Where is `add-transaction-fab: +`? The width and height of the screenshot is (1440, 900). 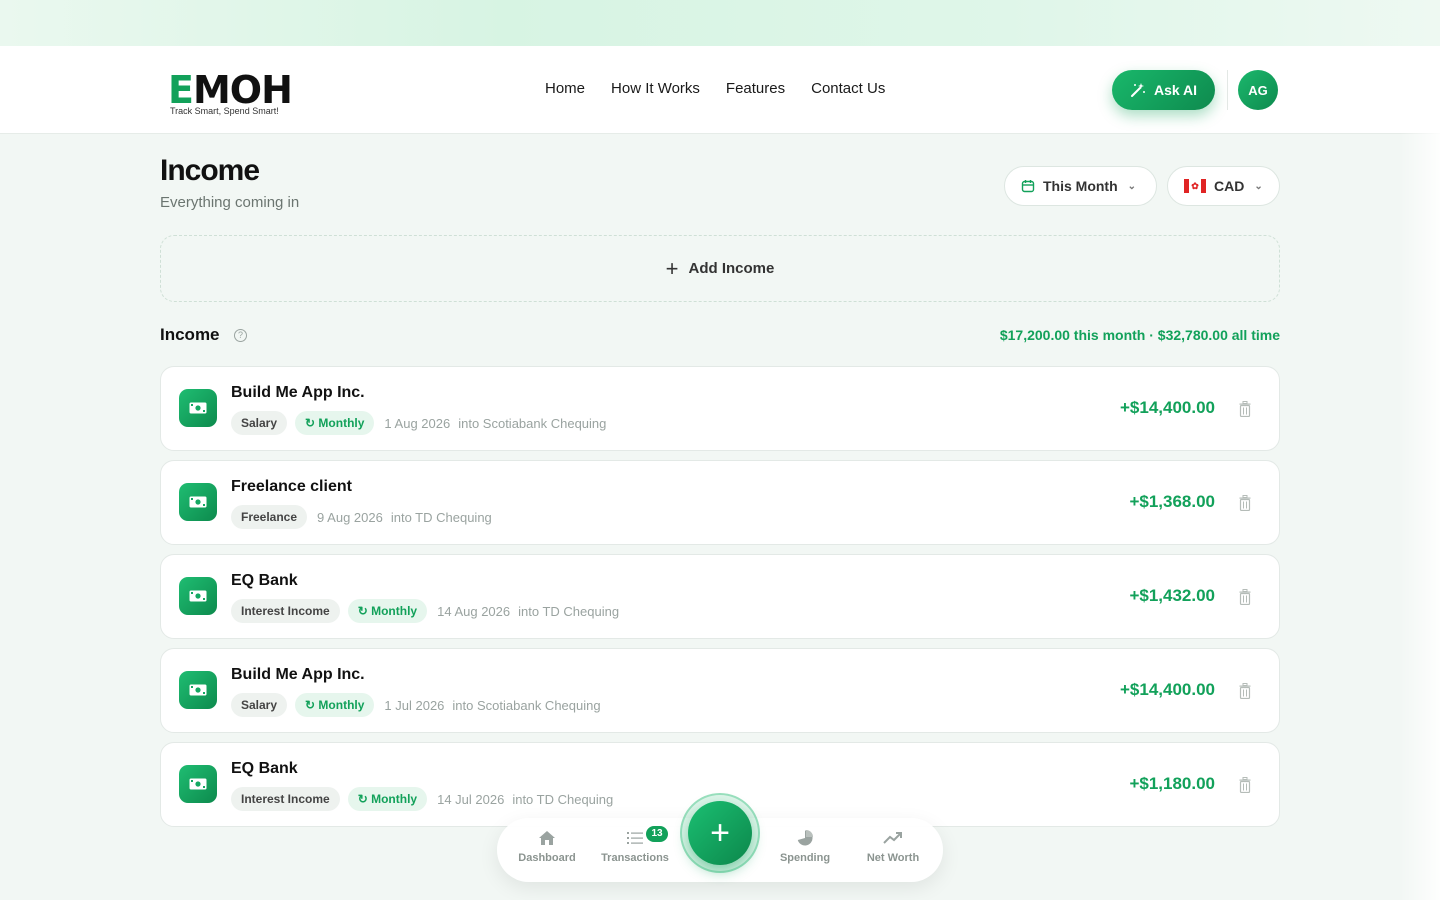 add-transaction-fab: + is located at coordinates (720, 833).